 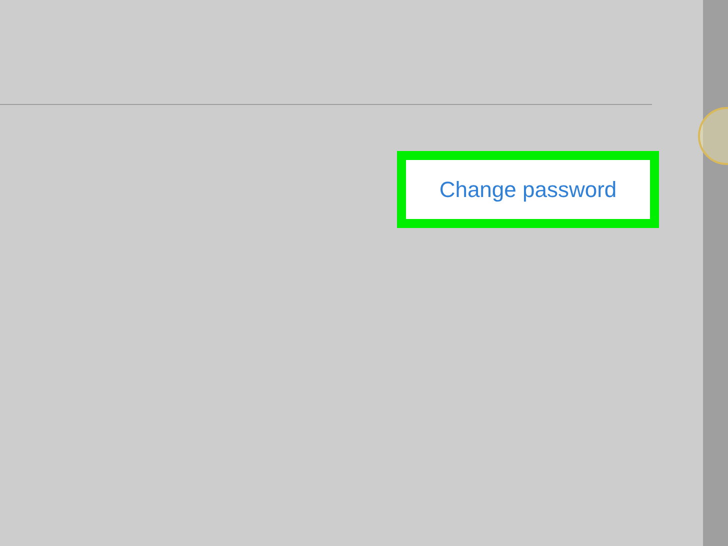 What do you see at coordinates (528, 189) in the screenshot?
I see `change-password-button: Change password` at bounding box center [528, 189].